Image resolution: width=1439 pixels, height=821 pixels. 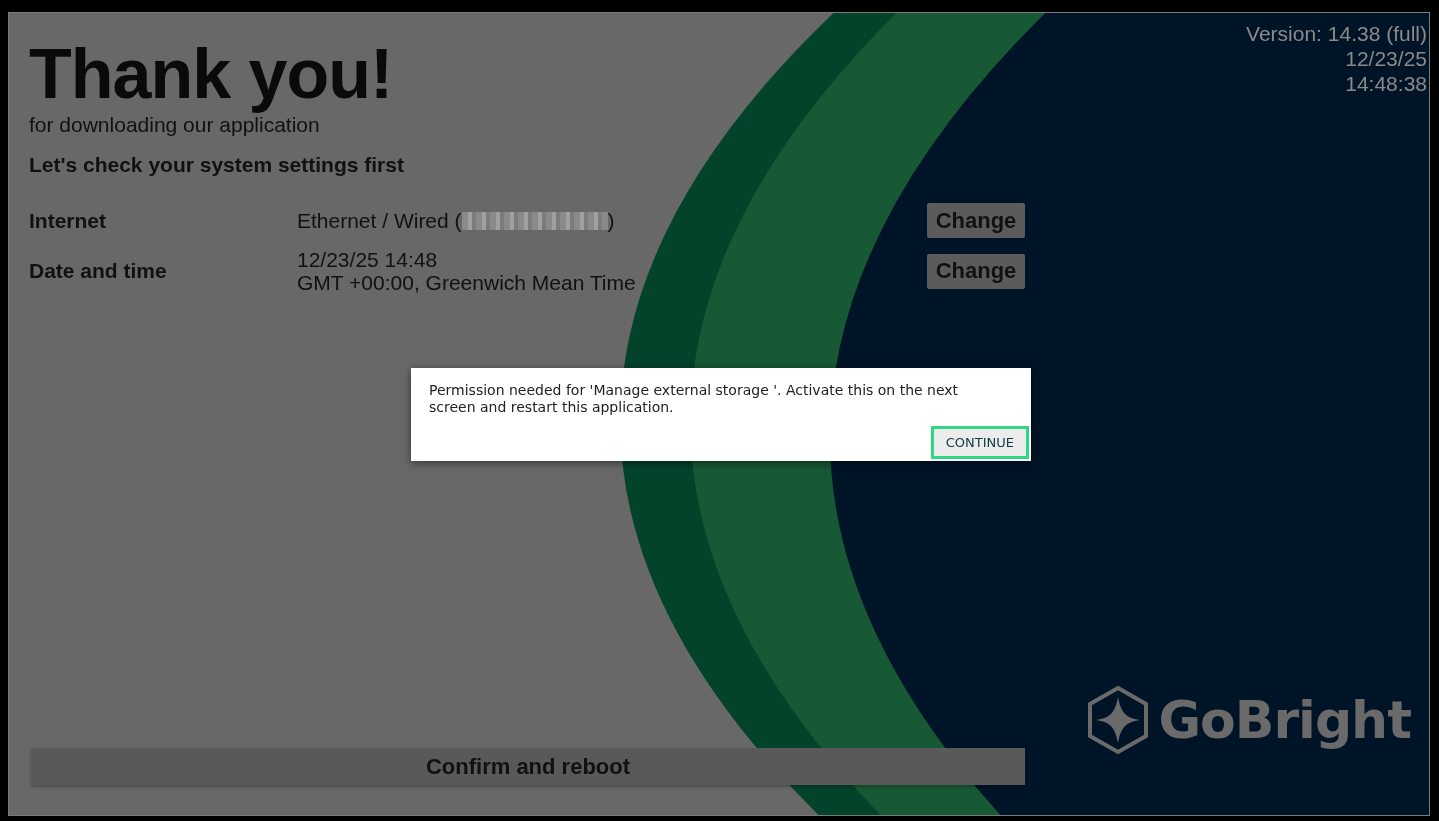 What do you see at coordinates (217, 165) in the screenshot?
I see `section-heading: Let's check your system settings first` at bounding box center [217, 165].